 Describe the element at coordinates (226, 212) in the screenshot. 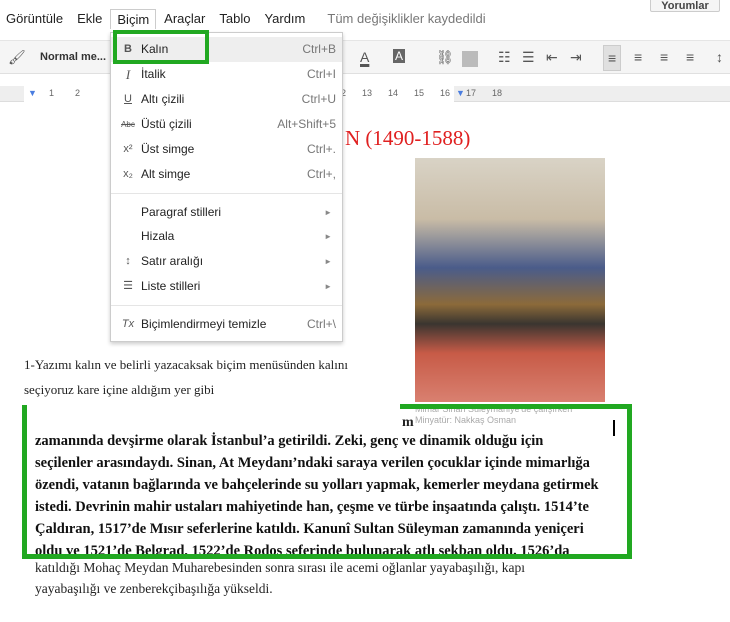

I see `menu-item-paragraph-styles: Paragraf stilleri ►` at that location.